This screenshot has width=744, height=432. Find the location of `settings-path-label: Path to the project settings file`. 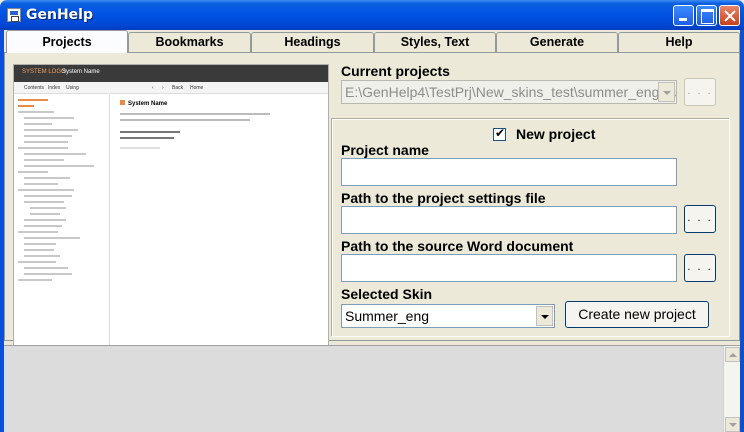

settings-path-label: Path to the project settings file is located at coordinates (443, 198).